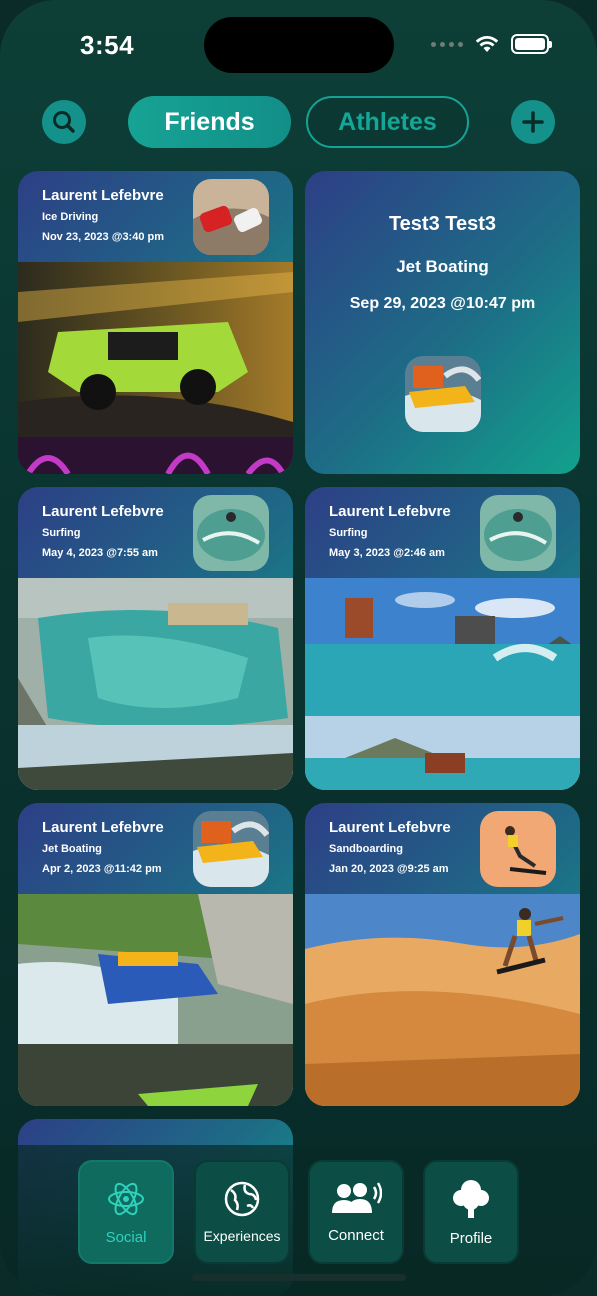 This screenshot has height=1296, width=597. Describe the element at coordinates (357, 1197) in the screenshot. I see `people-icon` at that location.